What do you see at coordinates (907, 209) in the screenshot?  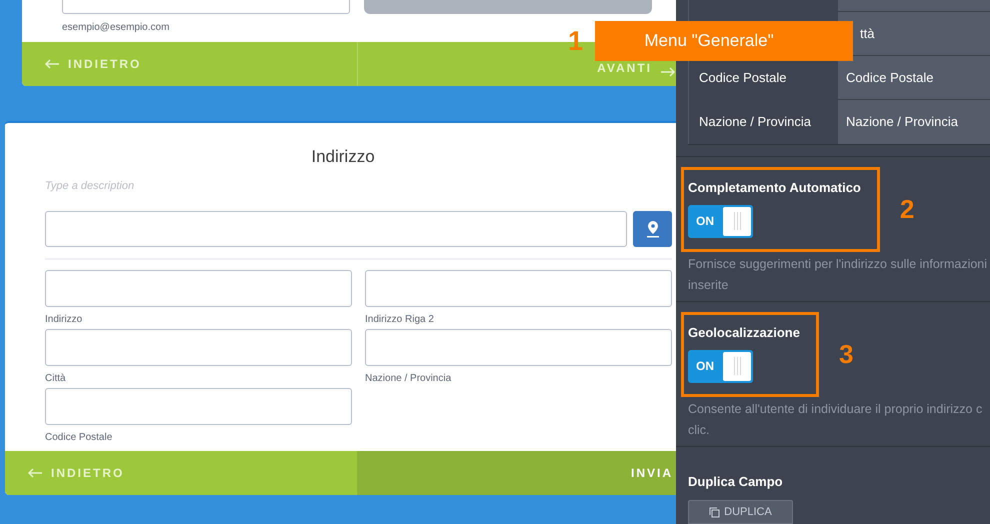 I see `callout-number: 2` at bounding box center [907, 209].